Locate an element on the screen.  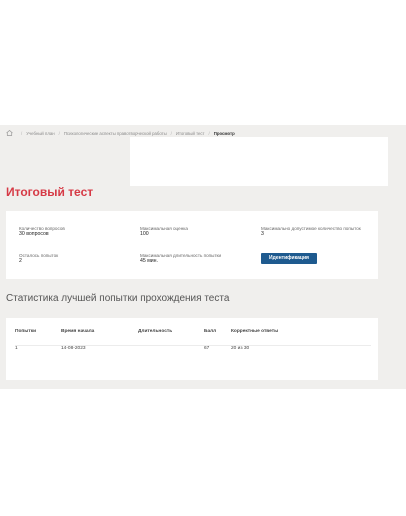
page-title: Итоговый тест is located at coordinates (50, 192).